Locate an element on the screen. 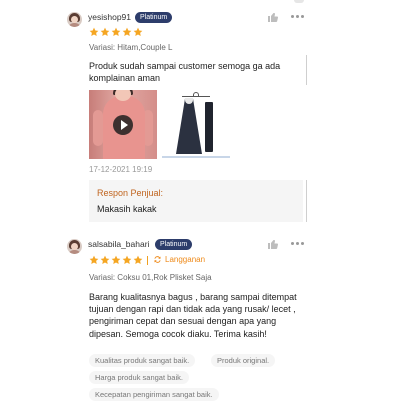  play-icon is located at coordinates (123, 125).